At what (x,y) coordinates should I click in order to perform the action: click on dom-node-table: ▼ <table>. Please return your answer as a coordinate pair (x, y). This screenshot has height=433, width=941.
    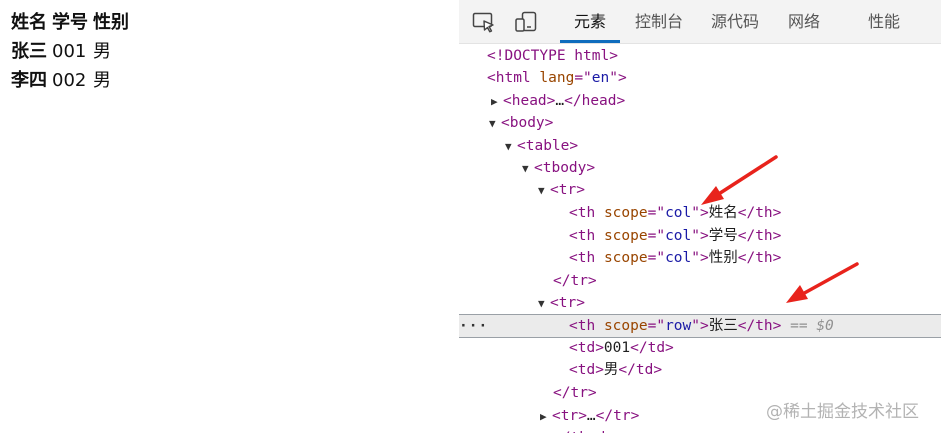
    Looking at the image, I should click on (700, 146).